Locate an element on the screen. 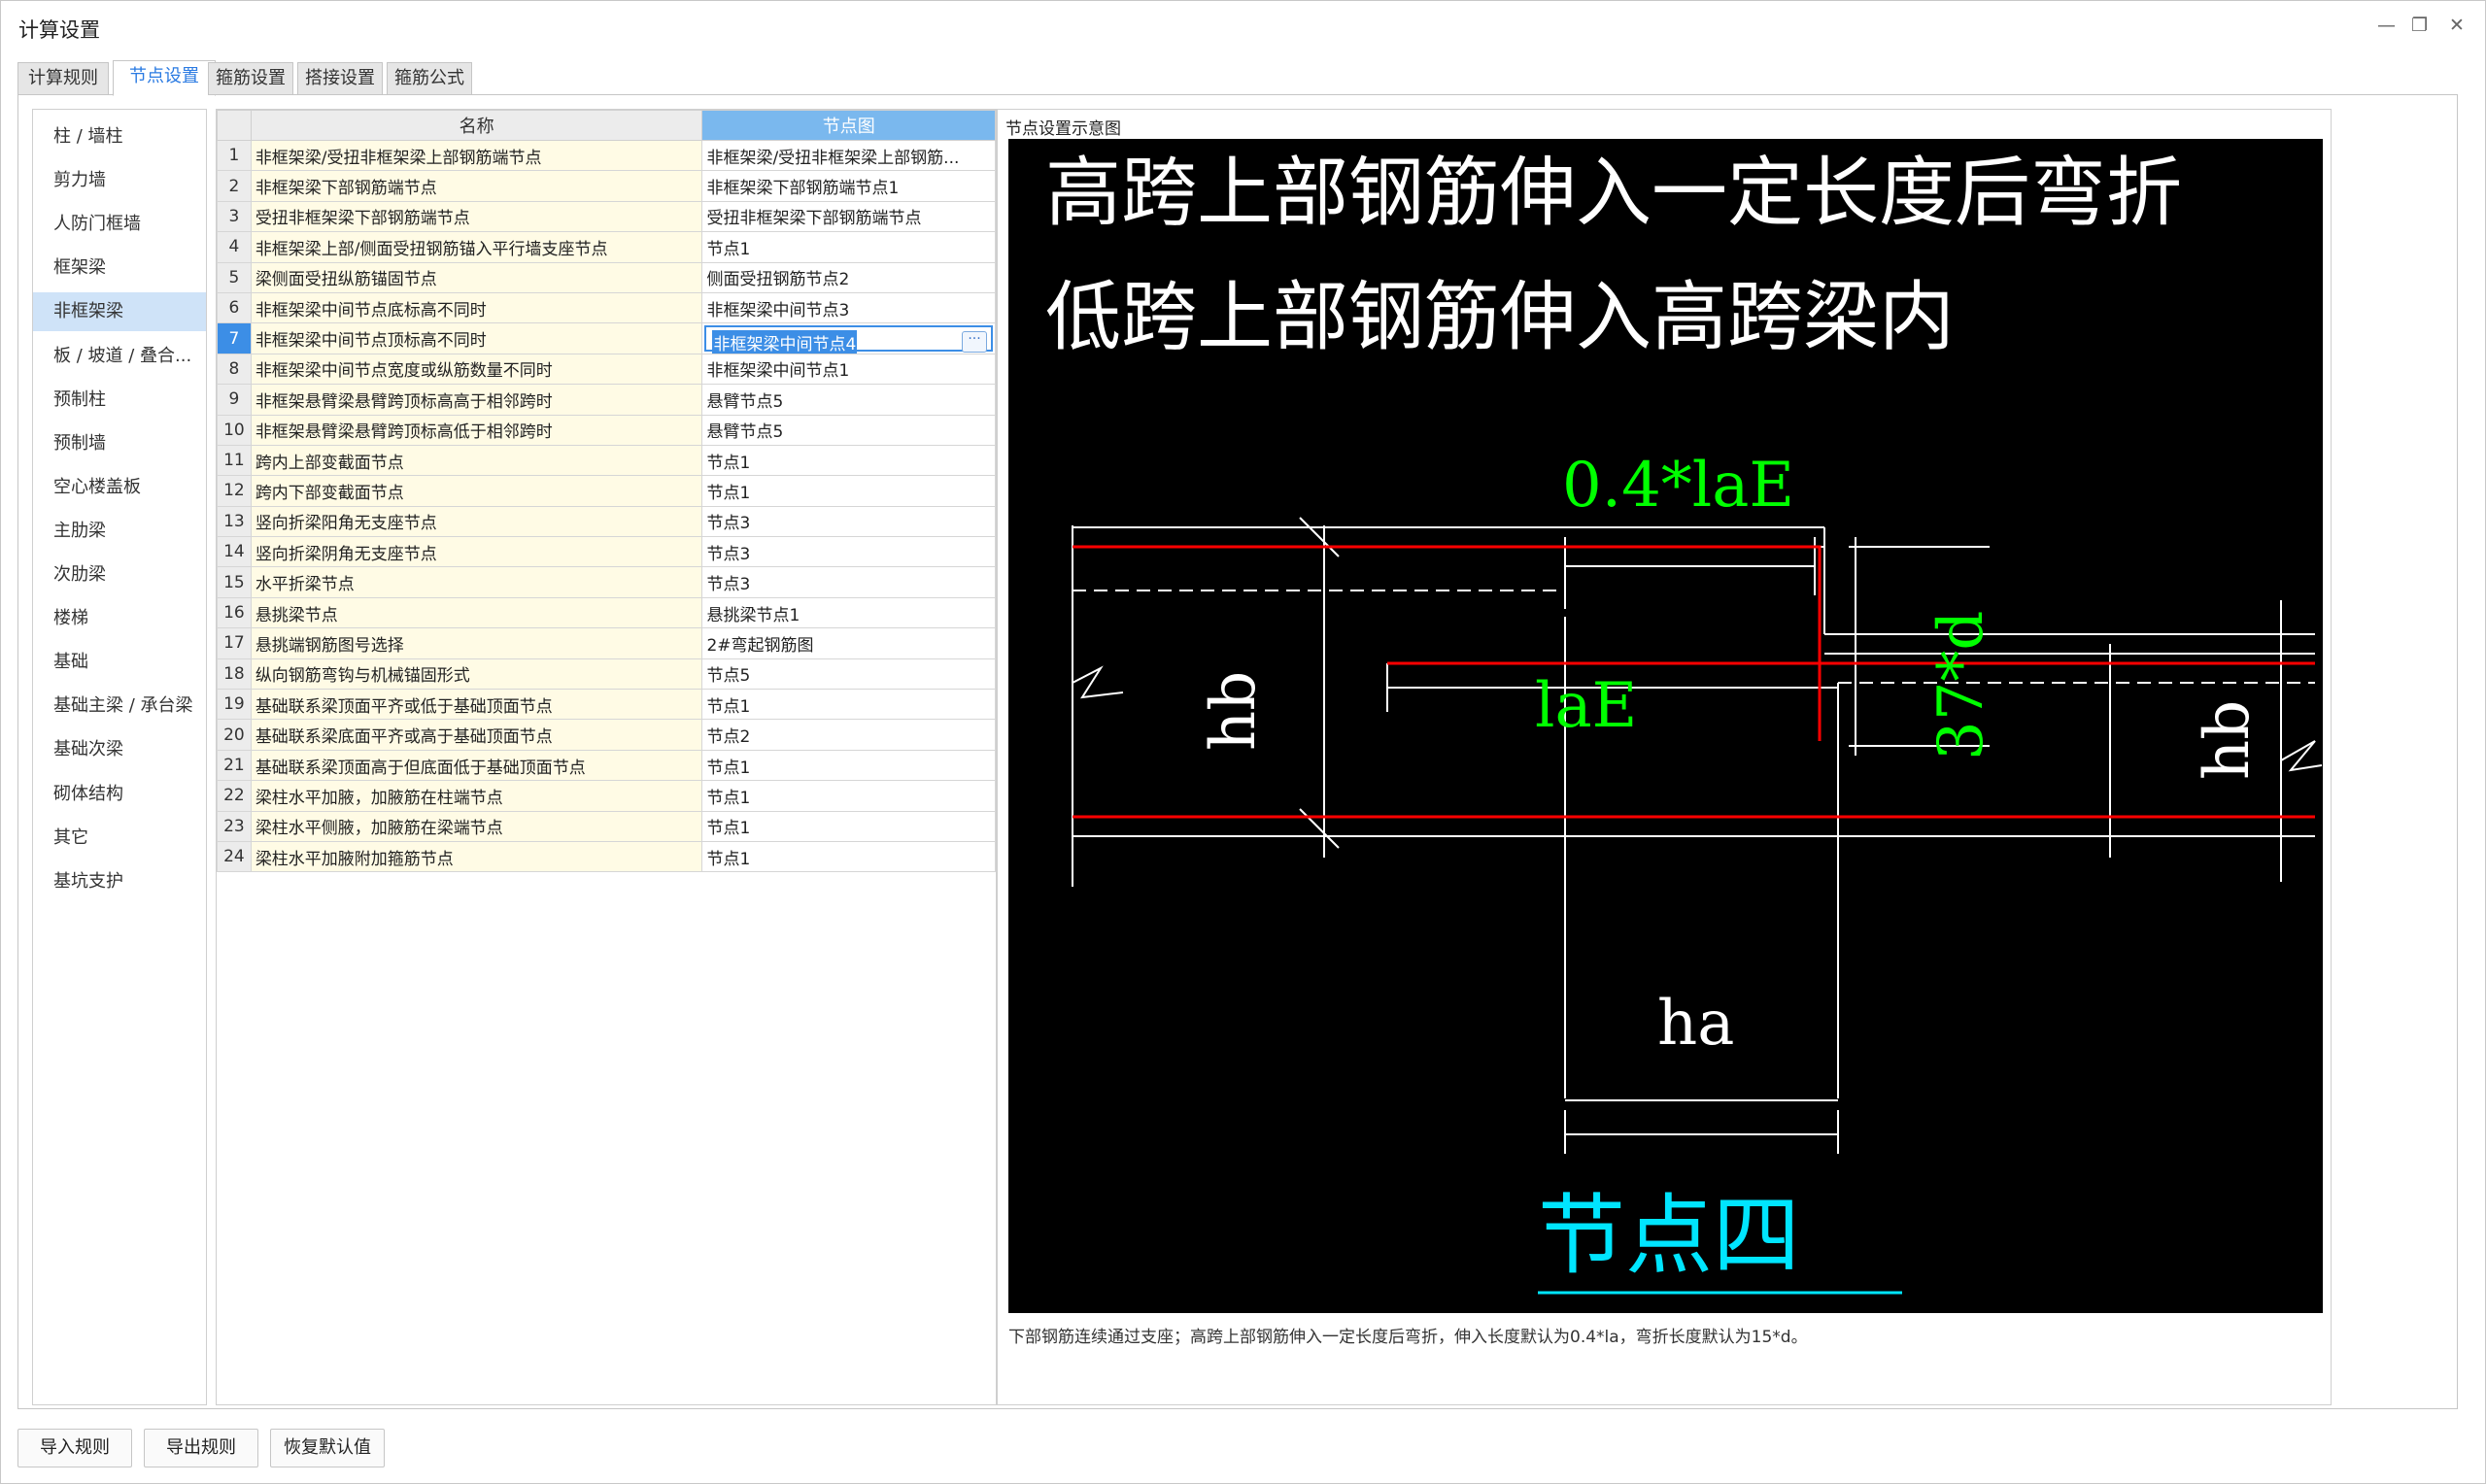  table-row: 14 竖向折梁阴角无支座节点 节点3 is located at coordinates (606, 552).